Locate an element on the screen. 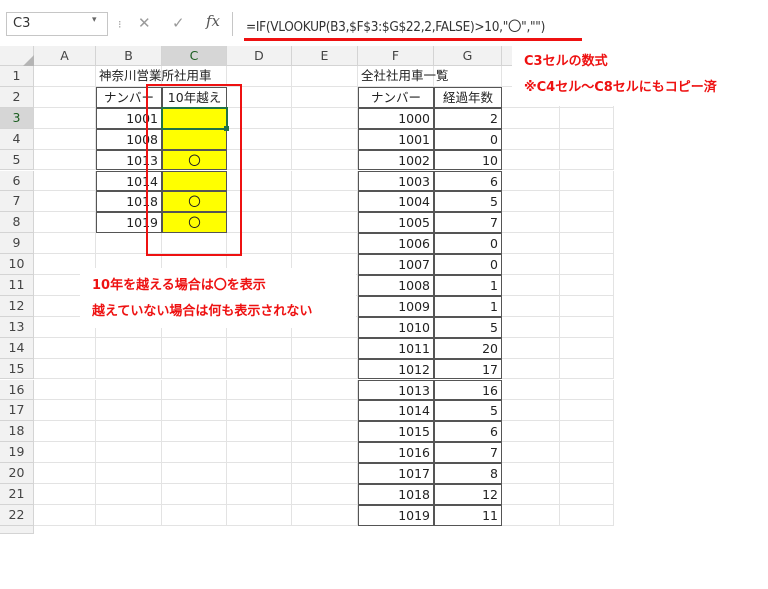 The width and height of the screenshot is (768, 589). right-number-cell: 1009 is located at coordinates (396, 306).